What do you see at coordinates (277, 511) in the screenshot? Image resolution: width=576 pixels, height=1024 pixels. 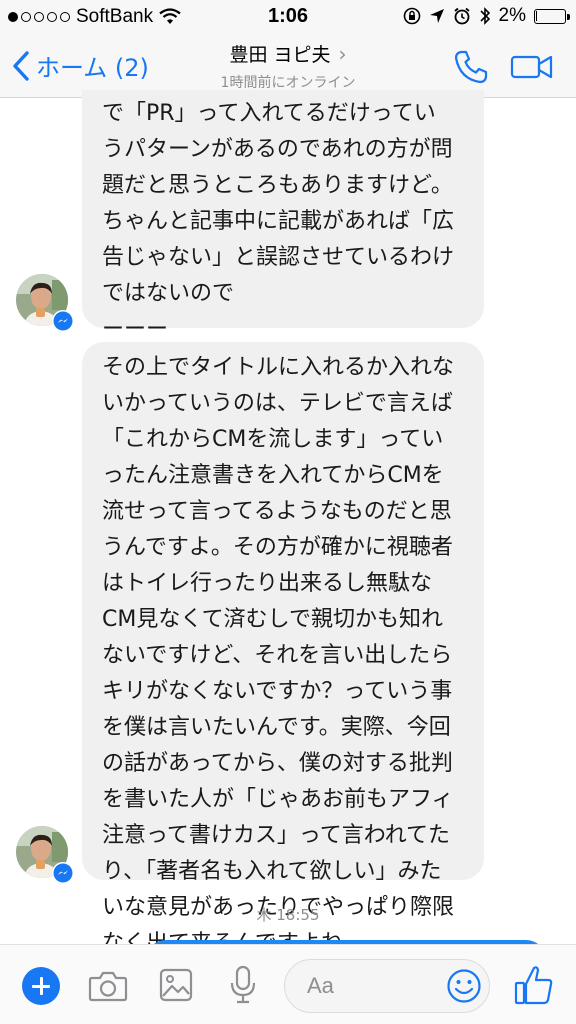 I see `message-line: 流せって言ってるようなものだと思` at bounding box center [277, 511].